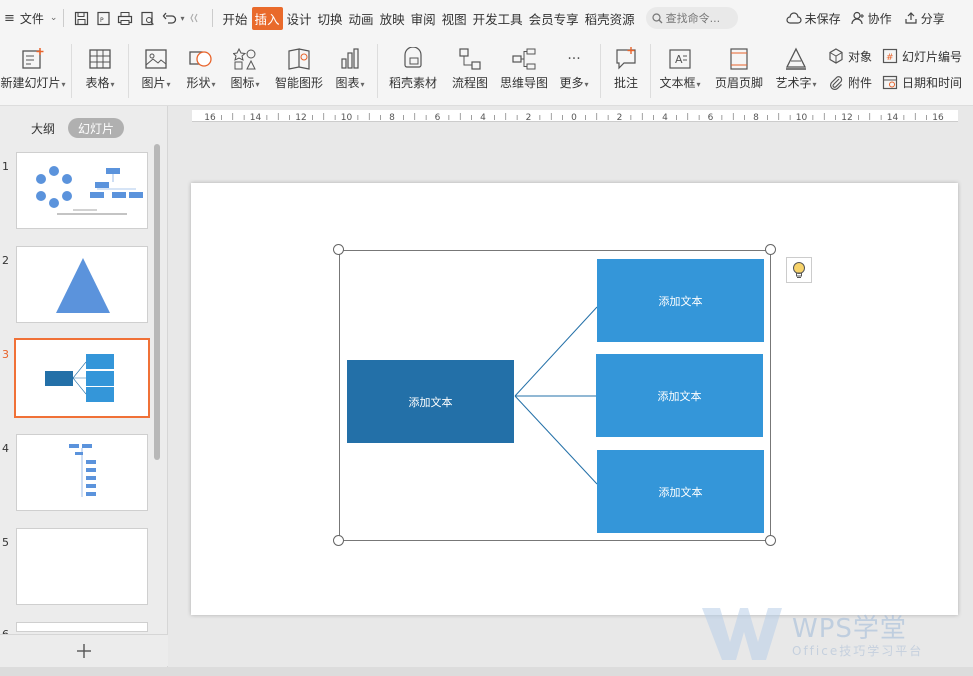 This screenshot has height=676, width=973. What do you see at coordinates (742, 634) in the screenshot?
I see `wps-logo-icon` at bounding box center [742, 634].